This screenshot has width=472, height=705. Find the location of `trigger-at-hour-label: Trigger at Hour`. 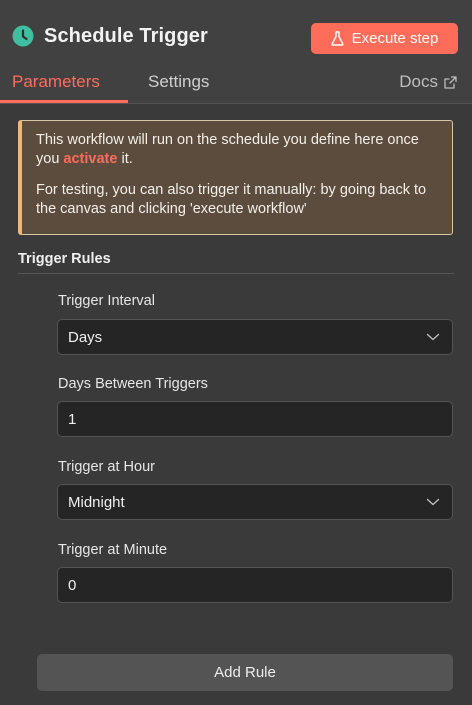

trigger-at-hour-label: Trigger at Hour is located at coordinates (106, 467).